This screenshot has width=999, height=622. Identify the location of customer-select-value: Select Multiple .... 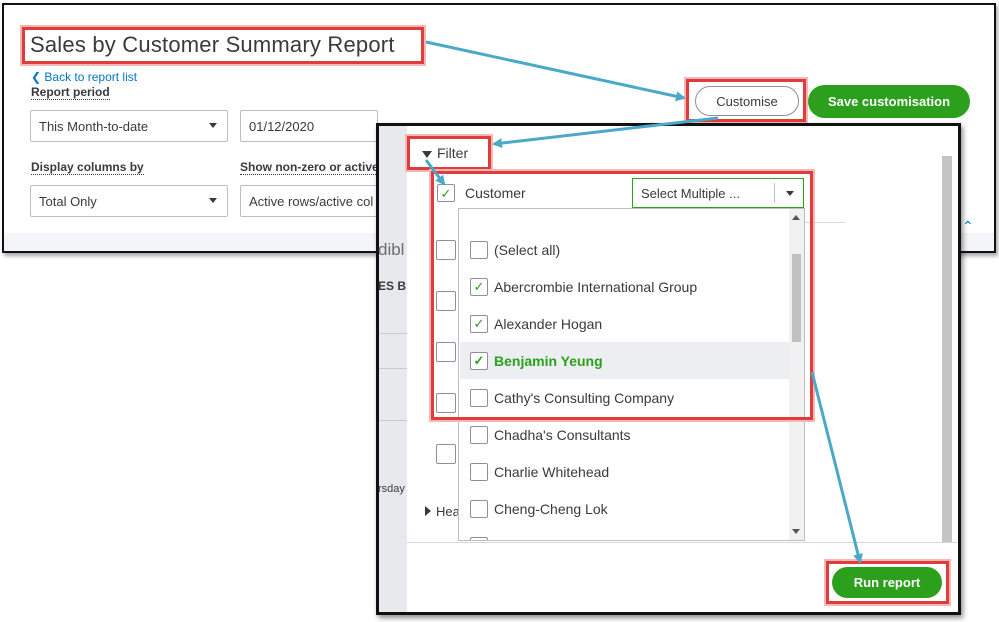
(690, 193).